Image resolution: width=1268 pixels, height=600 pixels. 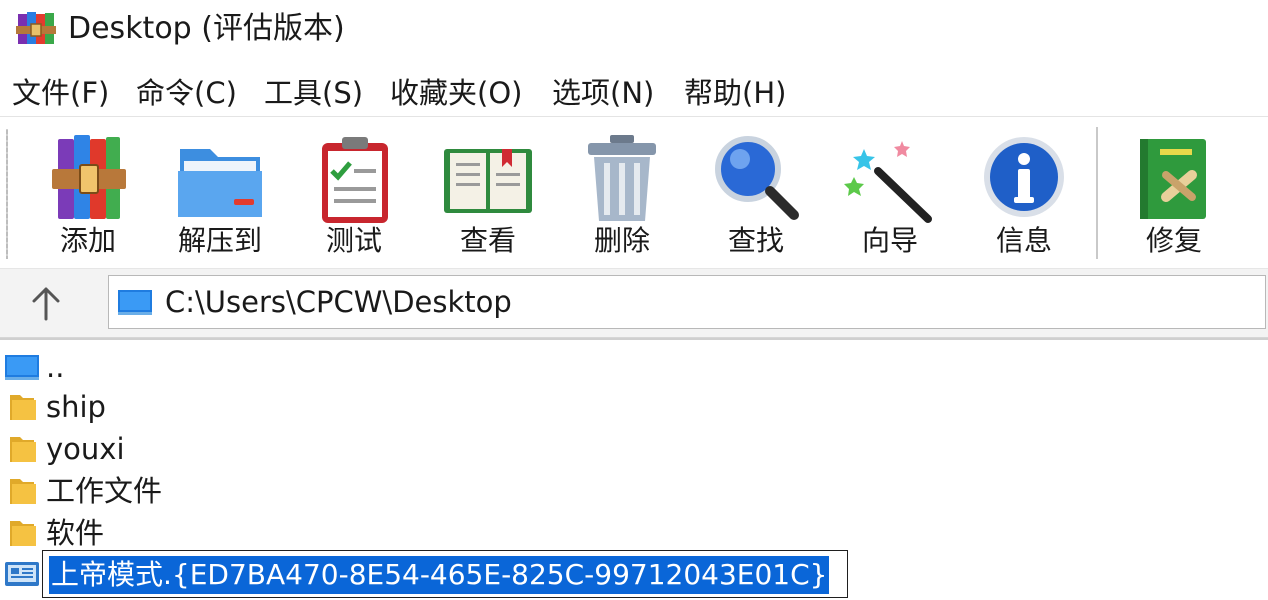 What do you see at coordinates (55, 367) in the screenshot?
I see `file-name: ..` at bounding box center [55, 367].